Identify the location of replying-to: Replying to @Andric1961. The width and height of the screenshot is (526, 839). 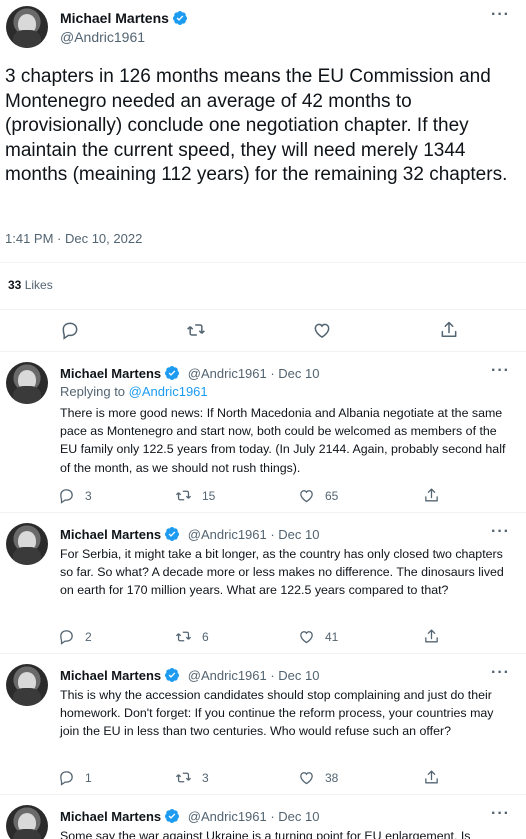
(134, 391).